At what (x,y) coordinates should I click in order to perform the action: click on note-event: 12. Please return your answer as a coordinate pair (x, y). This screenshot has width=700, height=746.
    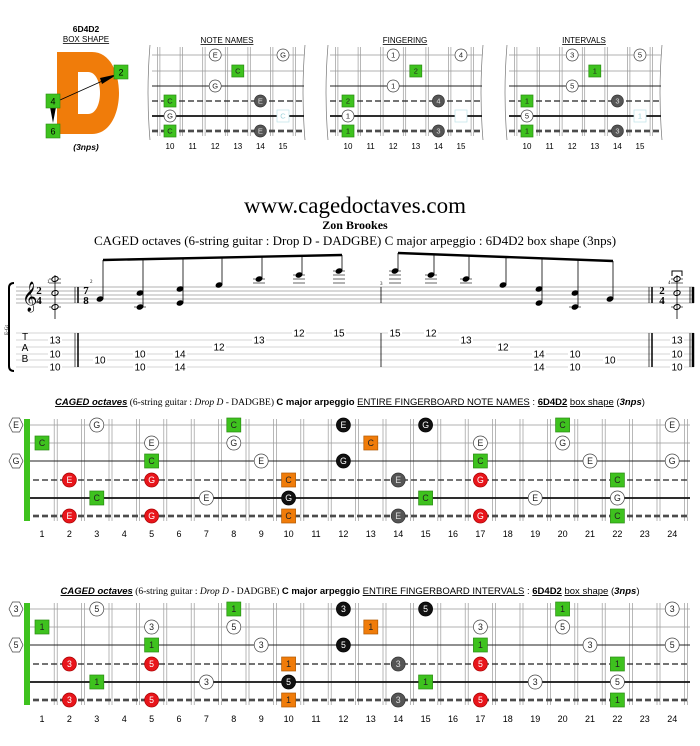
    Looking at the image, I should click on (299, 297).